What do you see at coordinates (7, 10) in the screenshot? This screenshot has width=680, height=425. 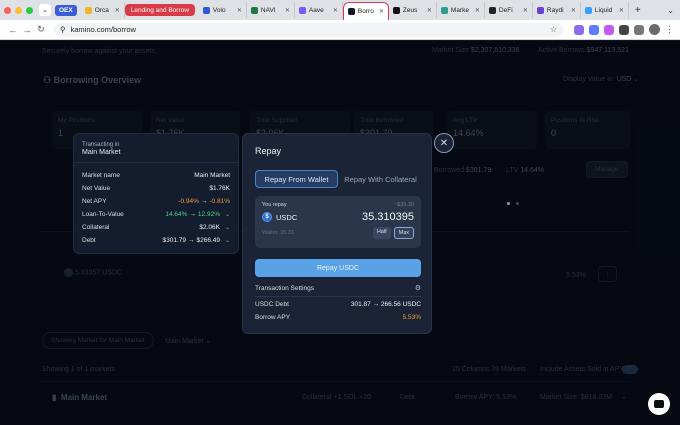 I see `close-window-button` at bounding box center [7, 10].